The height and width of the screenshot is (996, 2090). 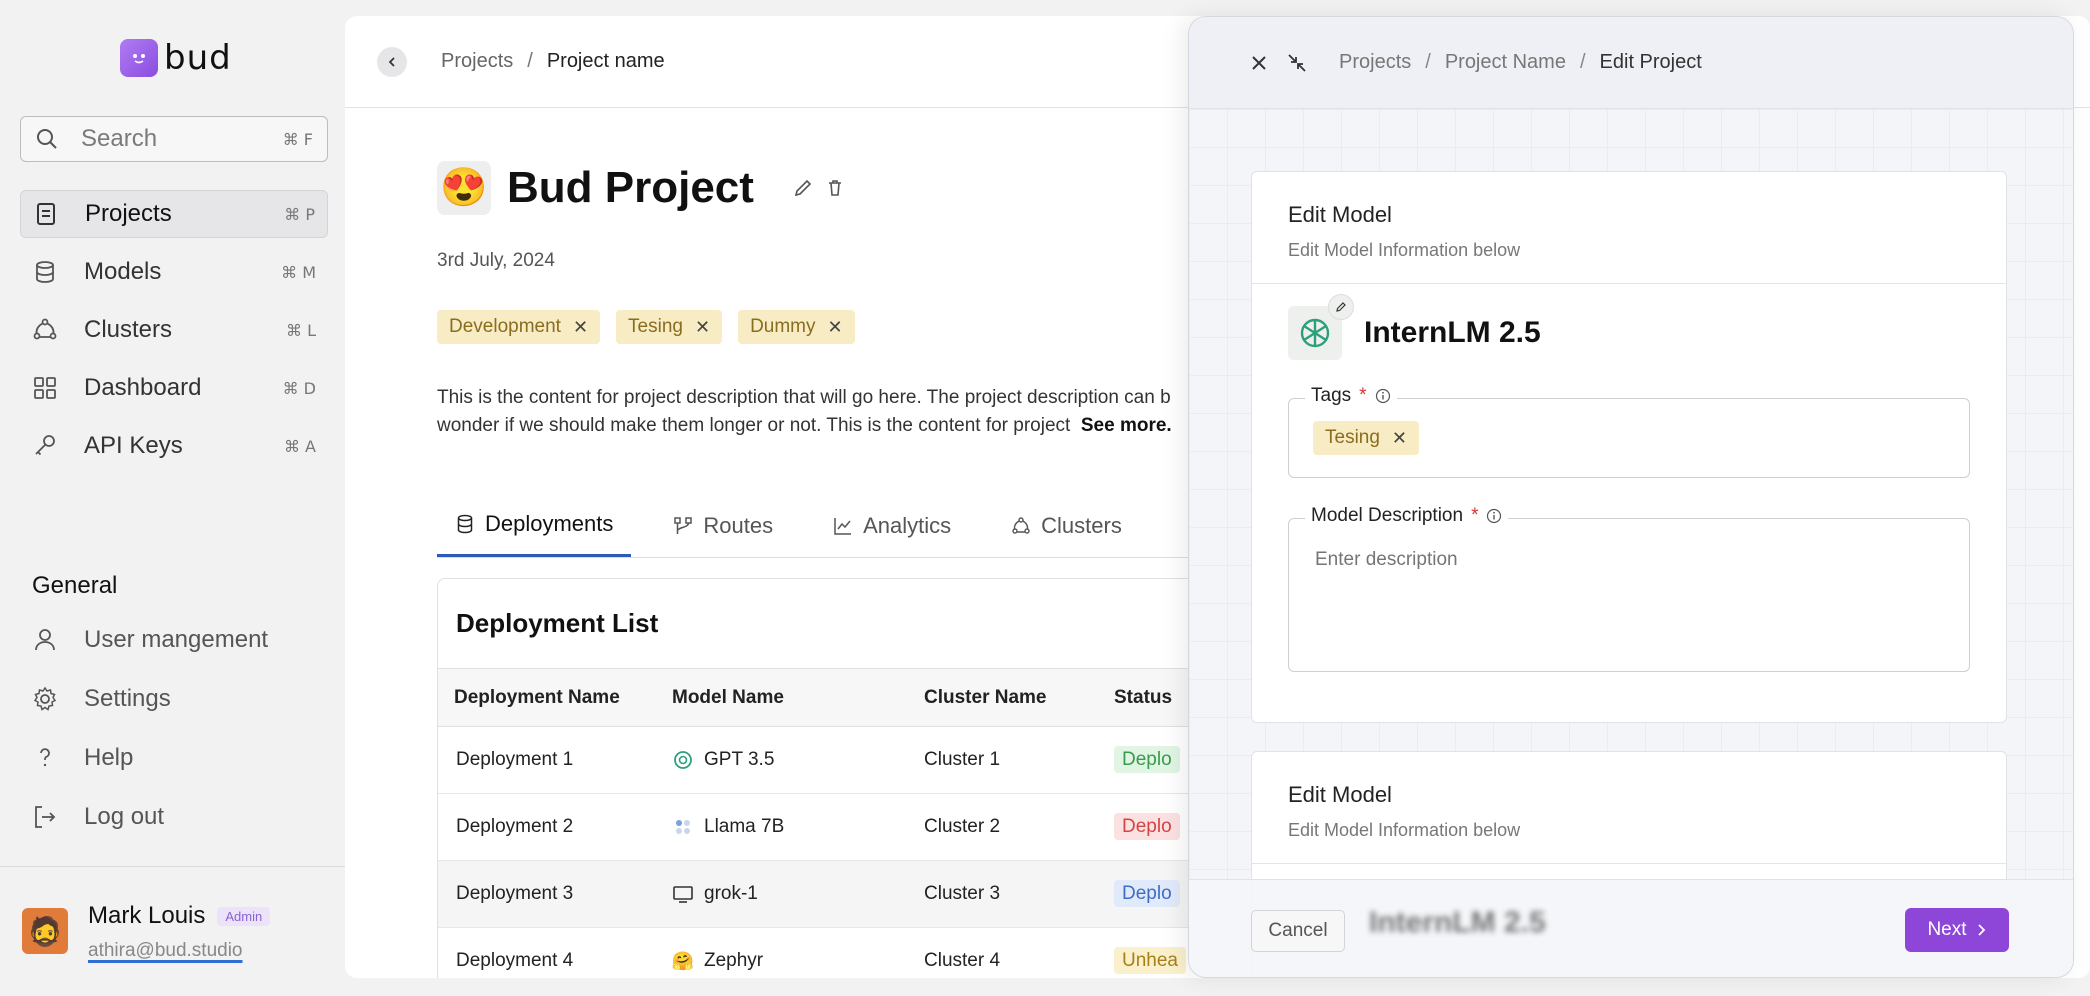 I want to click on project-date: 3rd July, 2024, so click(x=496, y=260).